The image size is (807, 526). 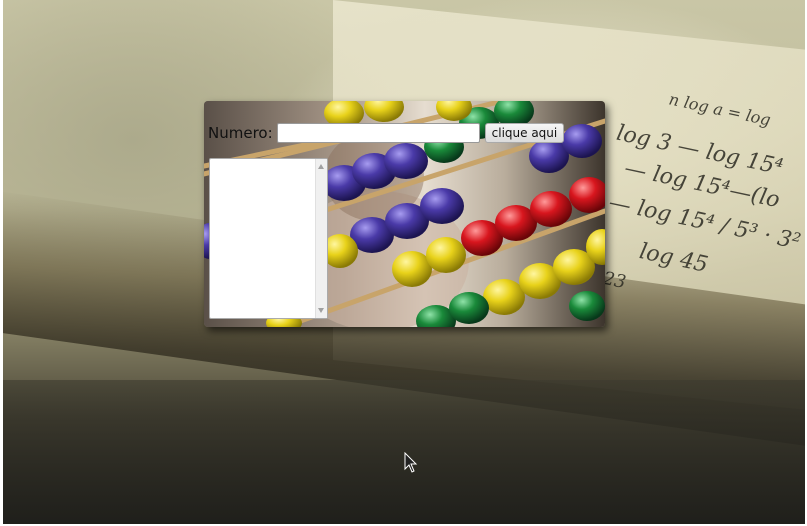 I want to click on results-listbox, so click(x=268, y=238).